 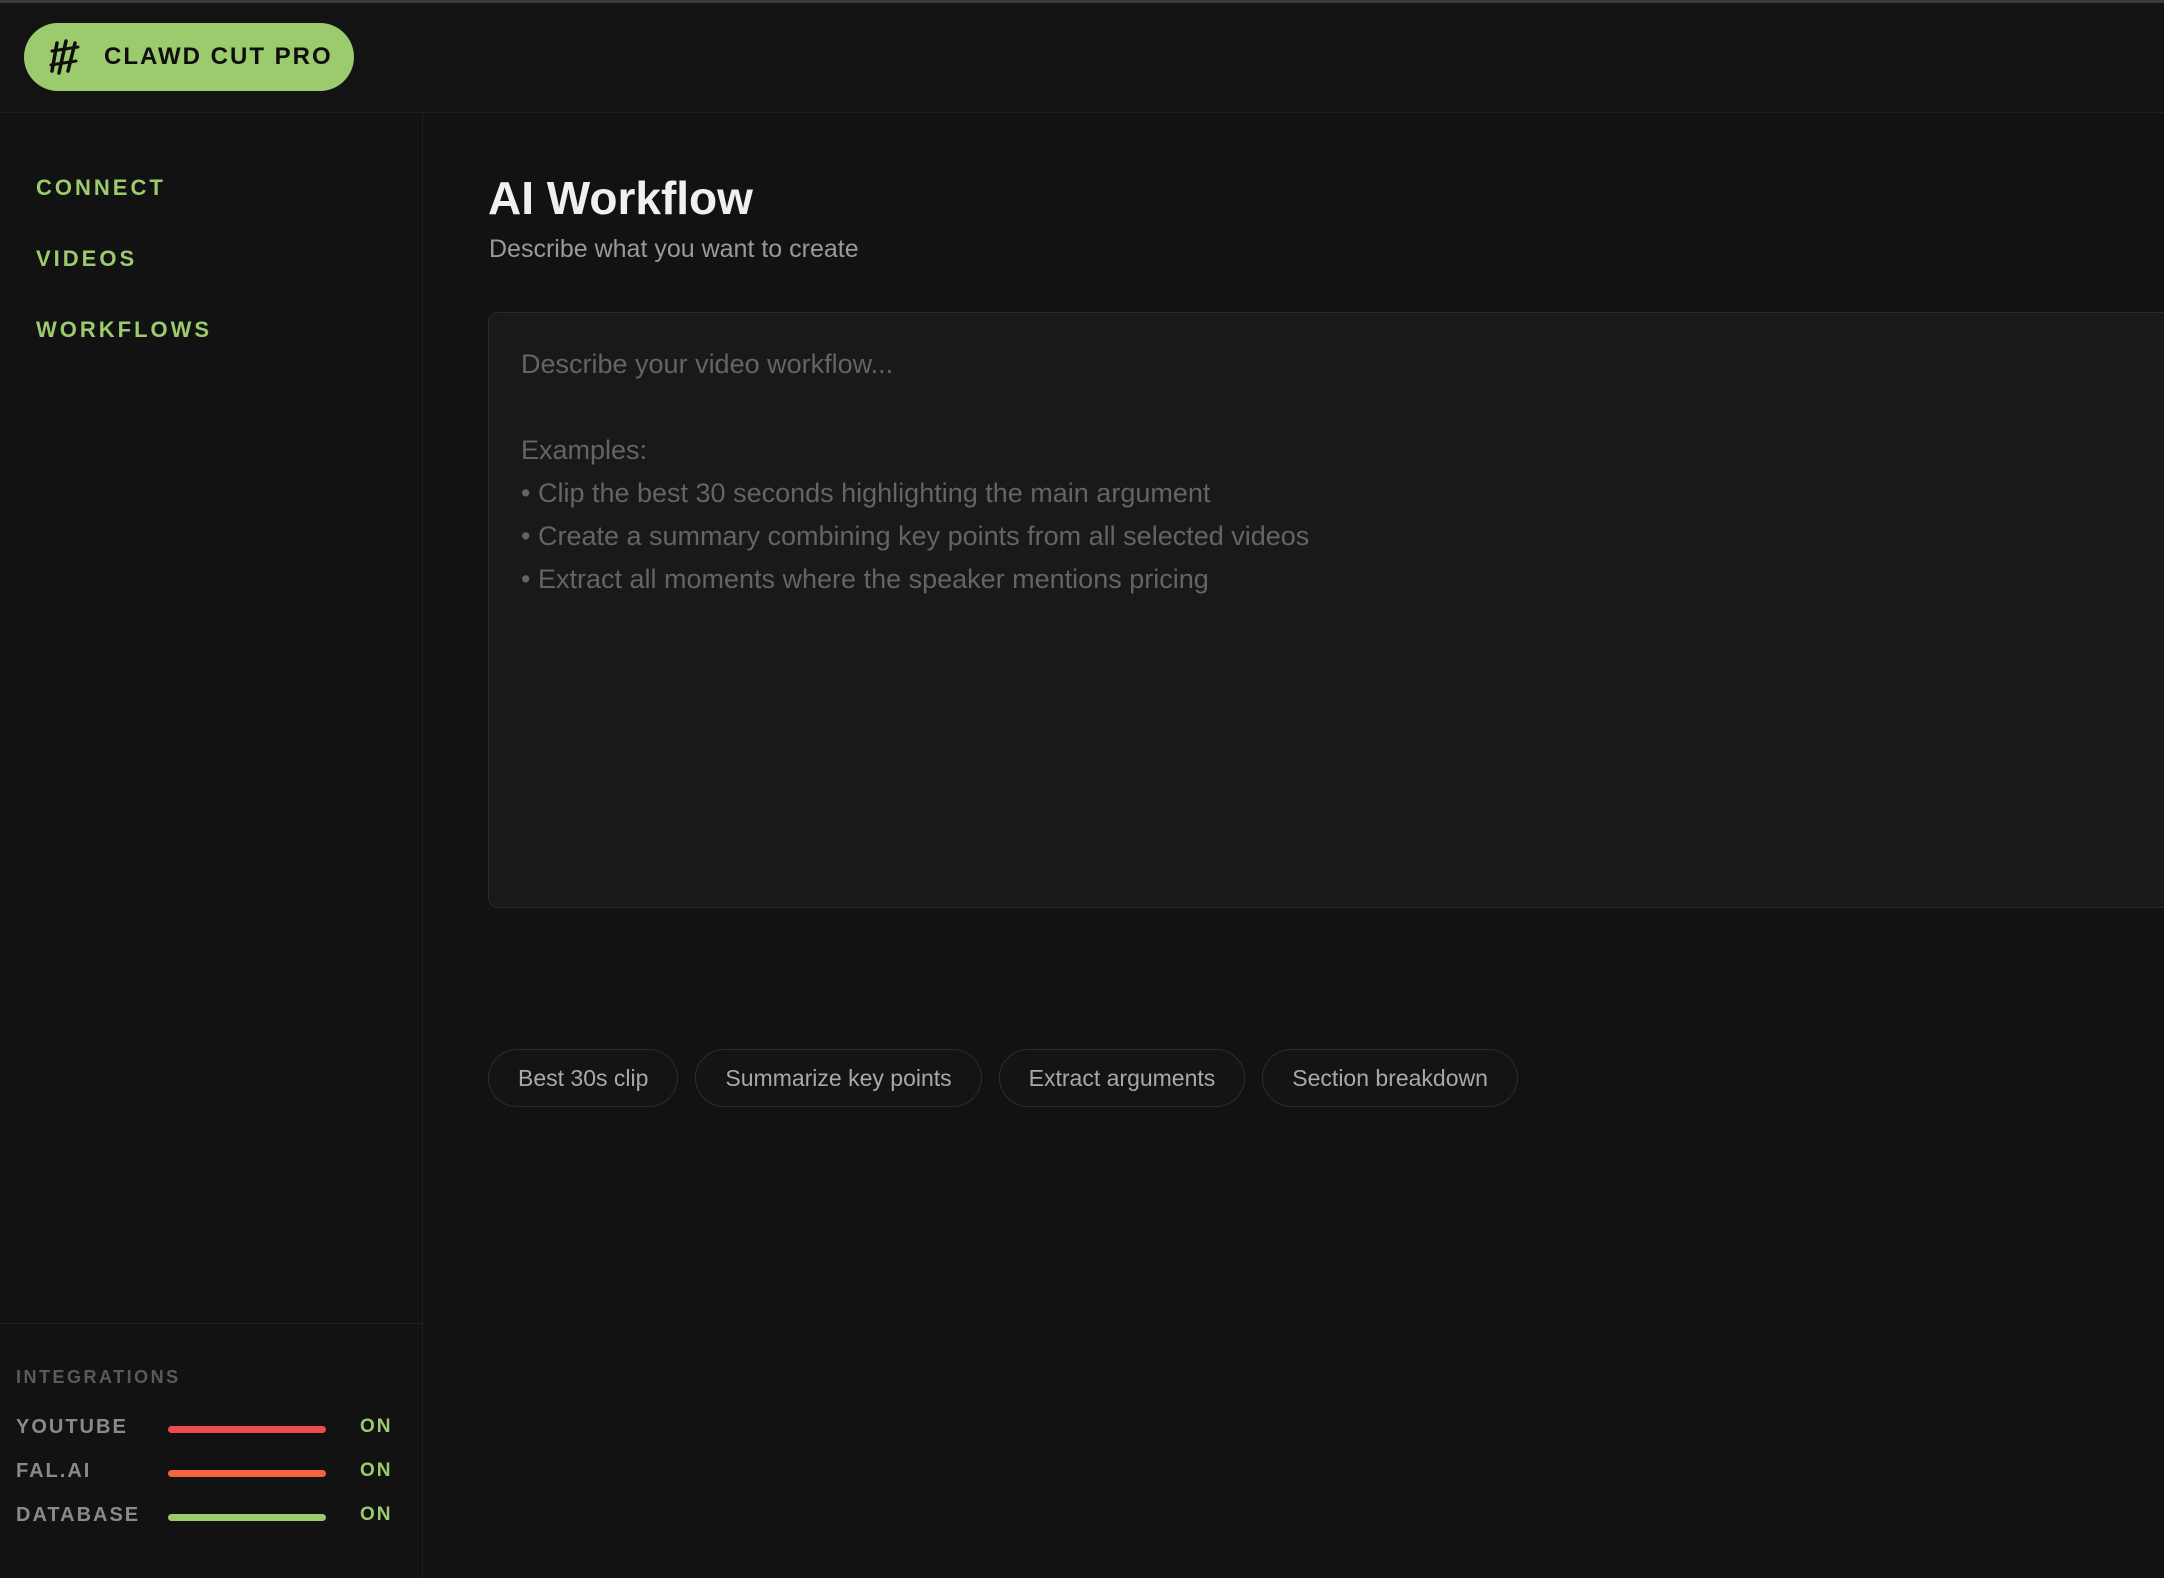 What do you see at coordinates (124, 330) in the screenshot?
I see `nav-item-workflows: WORKFLOWS` at bounding box center [124, 330].